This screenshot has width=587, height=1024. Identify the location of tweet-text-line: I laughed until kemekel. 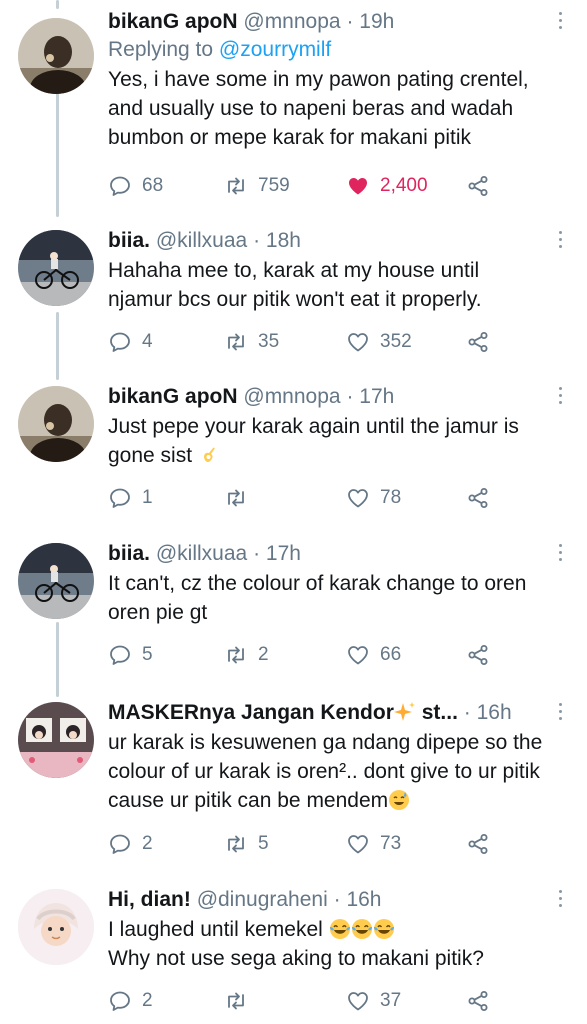
(215, 929).